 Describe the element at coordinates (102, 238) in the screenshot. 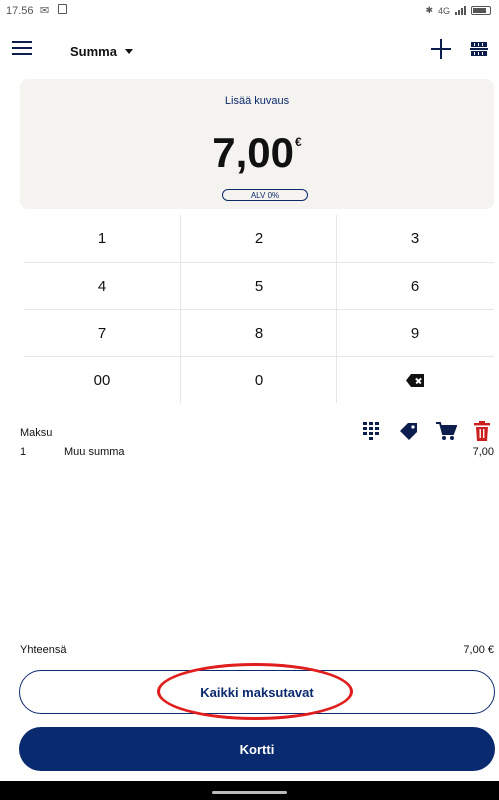

I see `key-1: 1` at that location.